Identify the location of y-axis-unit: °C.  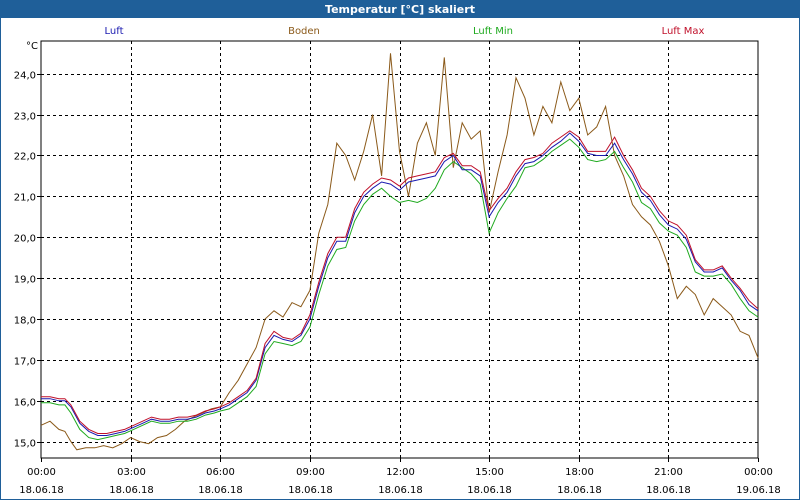
(32, 46).